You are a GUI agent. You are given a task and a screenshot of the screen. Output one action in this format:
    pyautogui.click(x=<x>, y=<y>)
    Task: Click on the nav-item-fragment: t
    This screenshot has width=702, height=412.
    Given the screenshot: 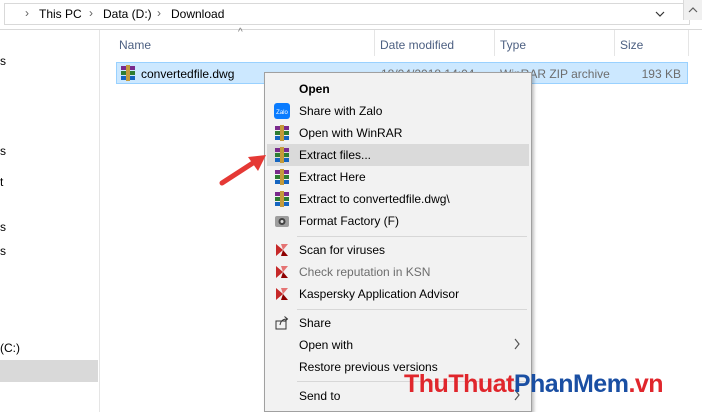 What is the action you would take?
    pyautogui.click(x=1, y=182)
    